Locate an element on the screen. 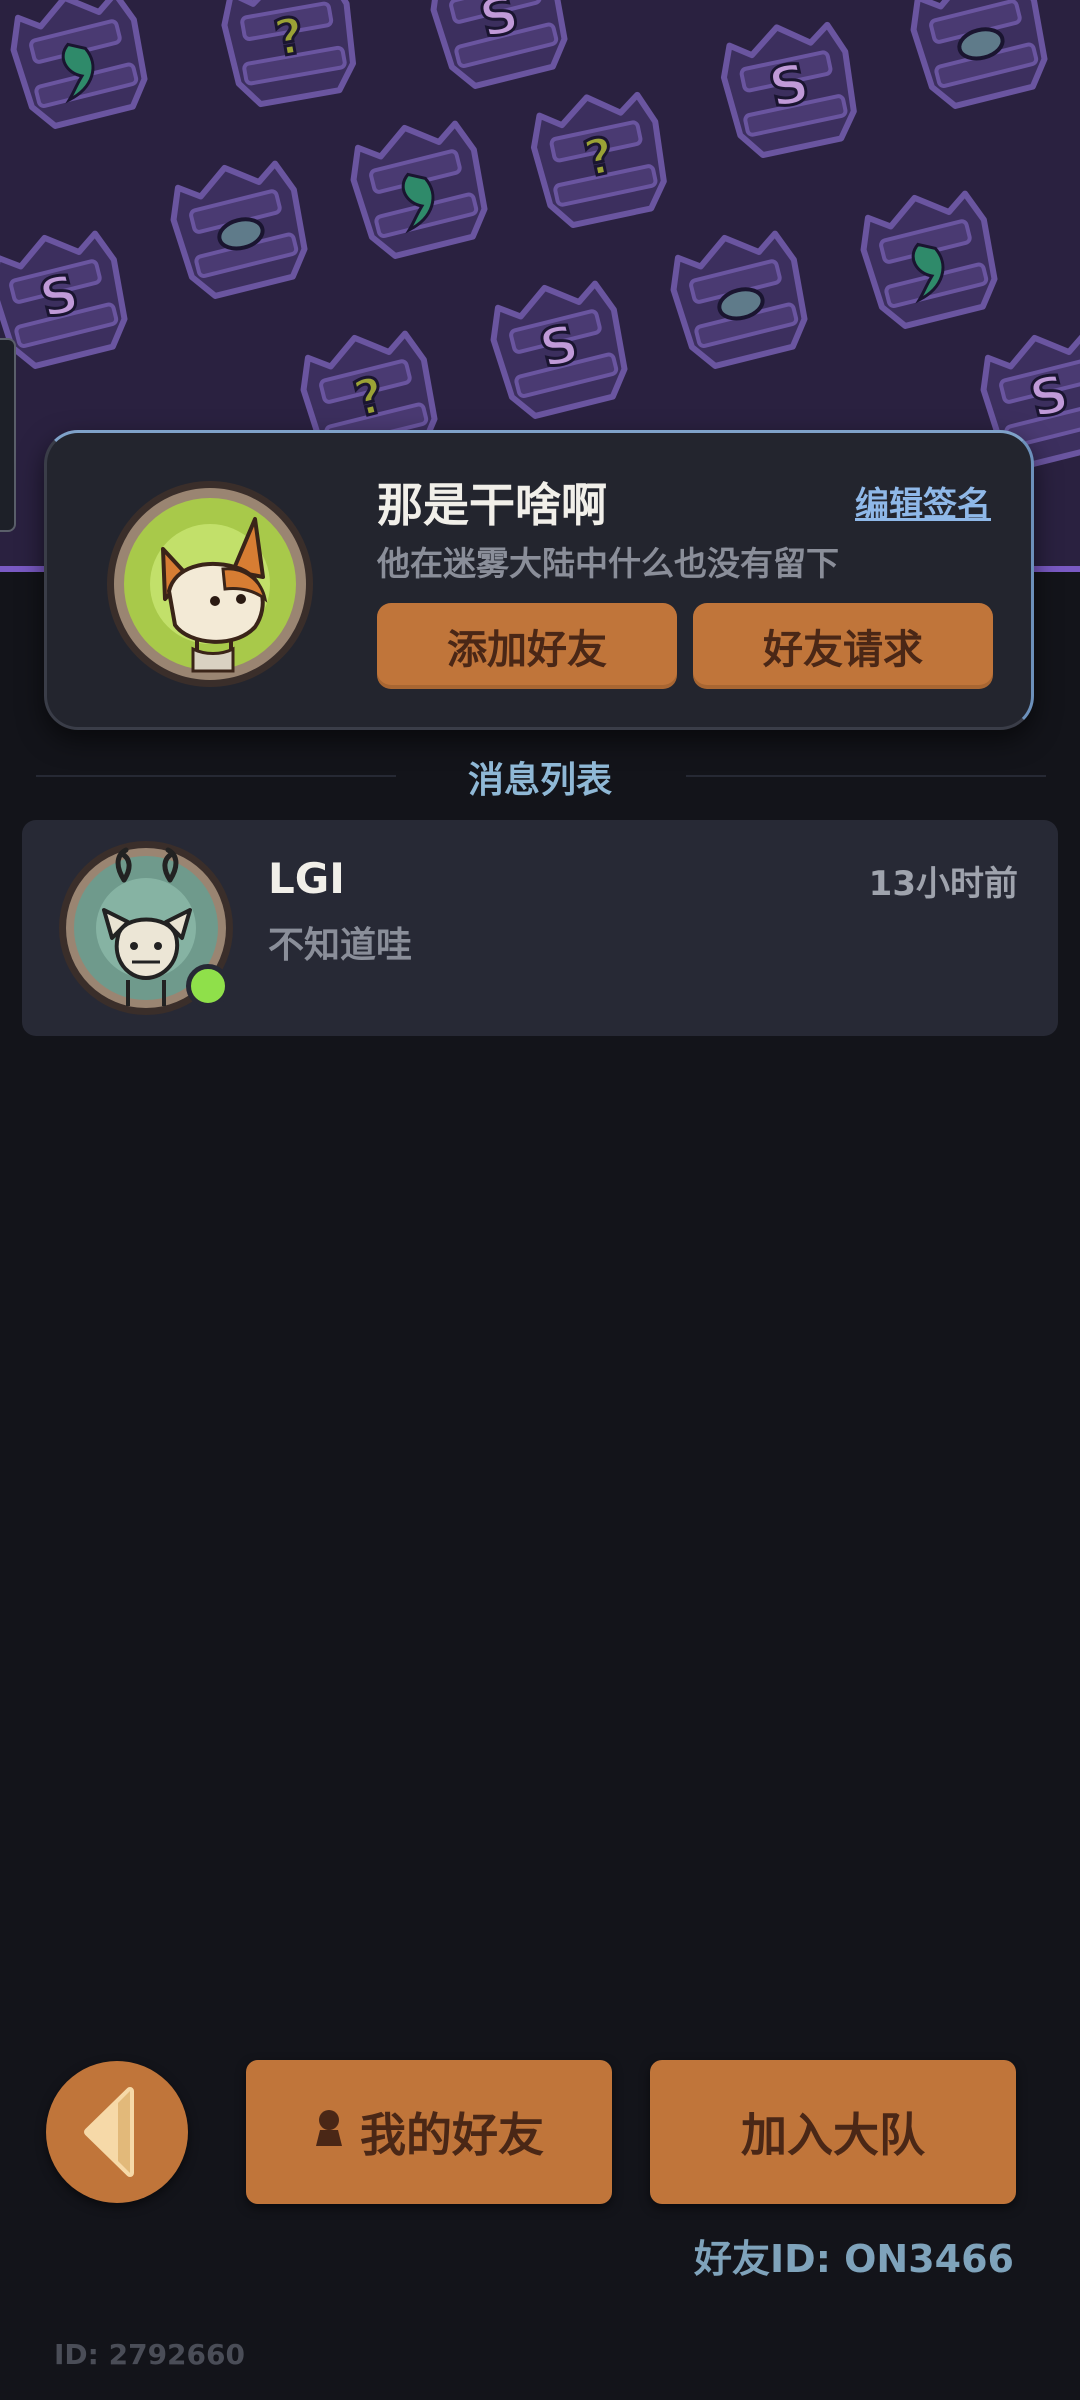 The height and width of the screenshot is (2400, 1080). my-friends-button: 我的好友 is located at coordinates (429, 2132).